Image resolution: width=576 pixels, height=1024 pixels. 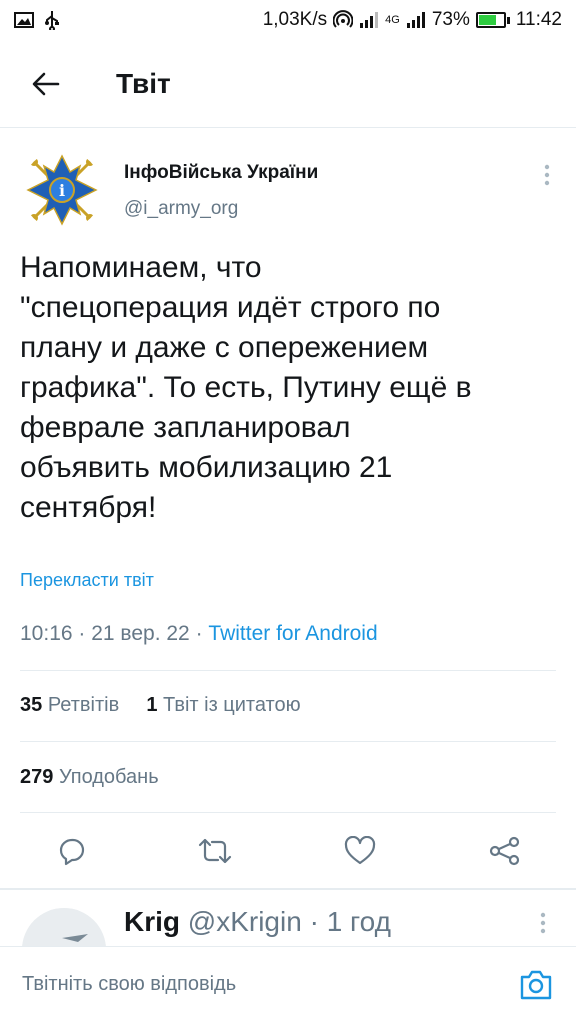 I want to click on signal-icon, so click(x=369, y=20).